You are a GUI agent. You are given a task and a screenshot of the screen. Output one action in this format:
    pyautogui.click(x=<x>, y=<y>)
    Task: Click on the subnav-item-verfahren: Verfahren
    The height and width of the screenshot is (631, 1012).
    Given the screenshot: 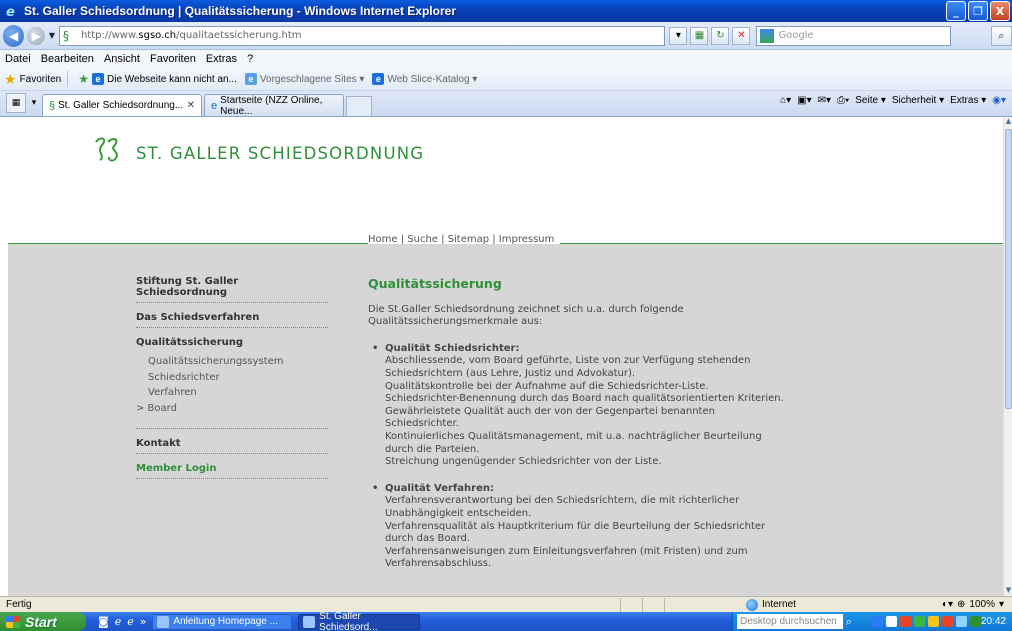 What is the action you would take?
    pyautogui.click(x=238, y=395)
    